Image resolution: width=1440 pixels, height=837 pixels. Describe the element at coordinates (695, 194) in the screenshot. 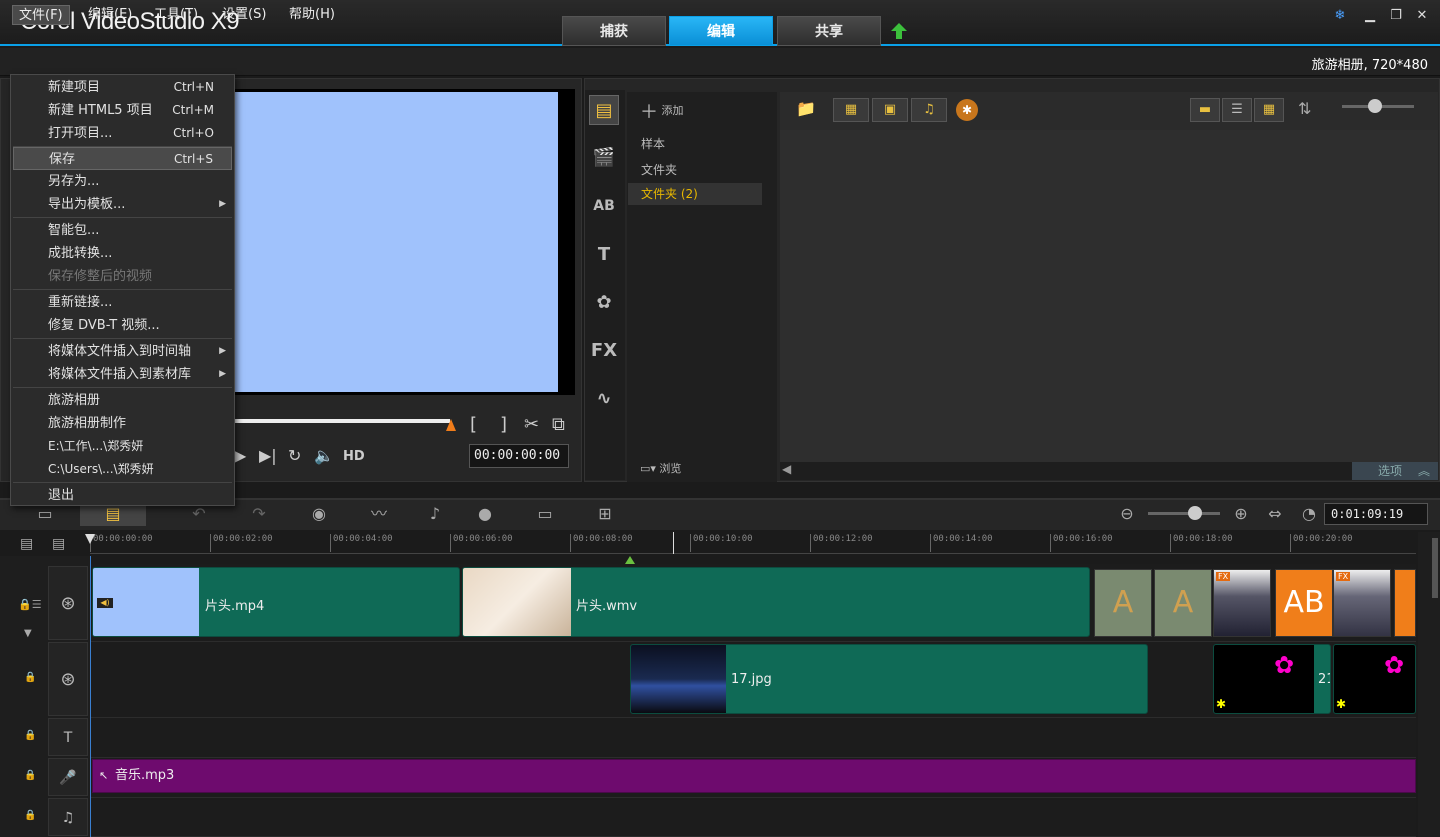

I see `folder-item-selected: 文件夹 (2)` at that location.